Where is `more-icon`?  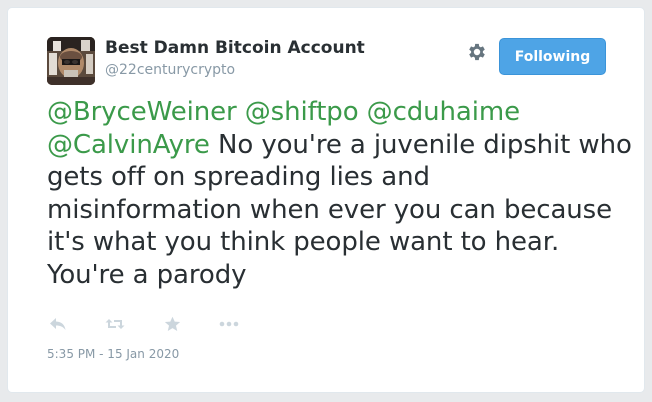
more-icon is located at coordinates (229, 324).